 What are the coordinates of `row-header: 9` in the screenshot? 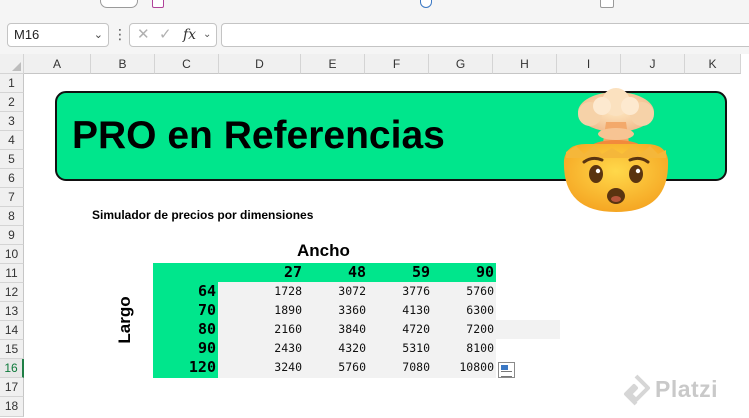 It's located at (12, 235).